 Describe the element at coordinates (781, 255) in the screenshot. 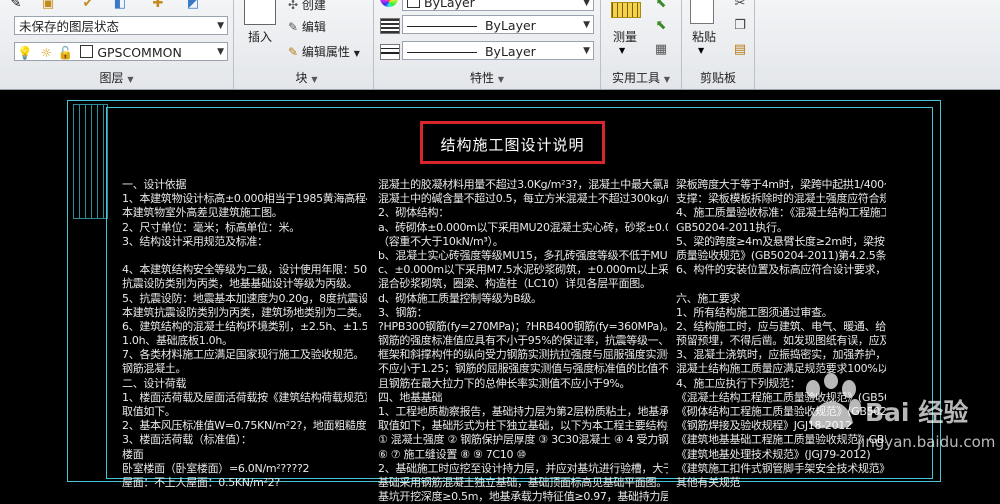

I see `note-line: 质量验收规范》(GB50204-2011)第4.2.5条执行。` at that location.